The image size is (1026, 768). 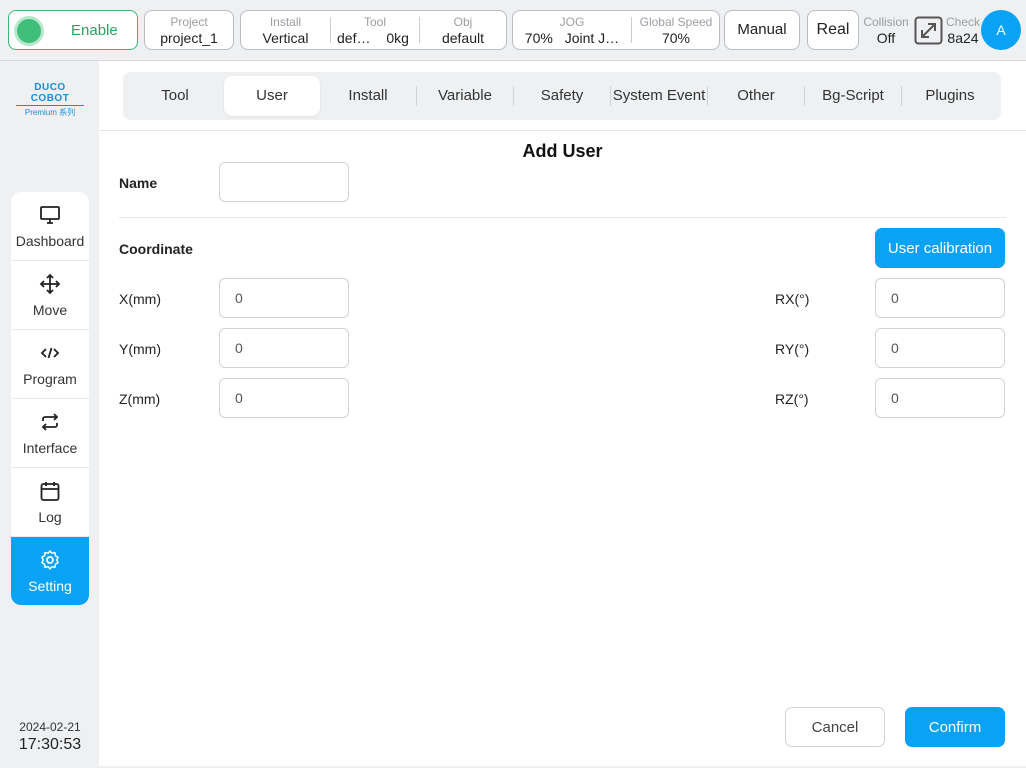 I want to click on expand-icon, so click(x=928, y=30).